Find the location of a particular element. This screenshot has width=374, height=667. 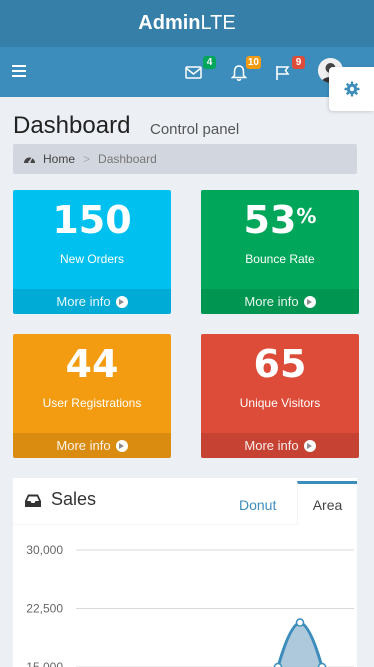

new-orders-more-info: More info is located at coordinates (92, 301).